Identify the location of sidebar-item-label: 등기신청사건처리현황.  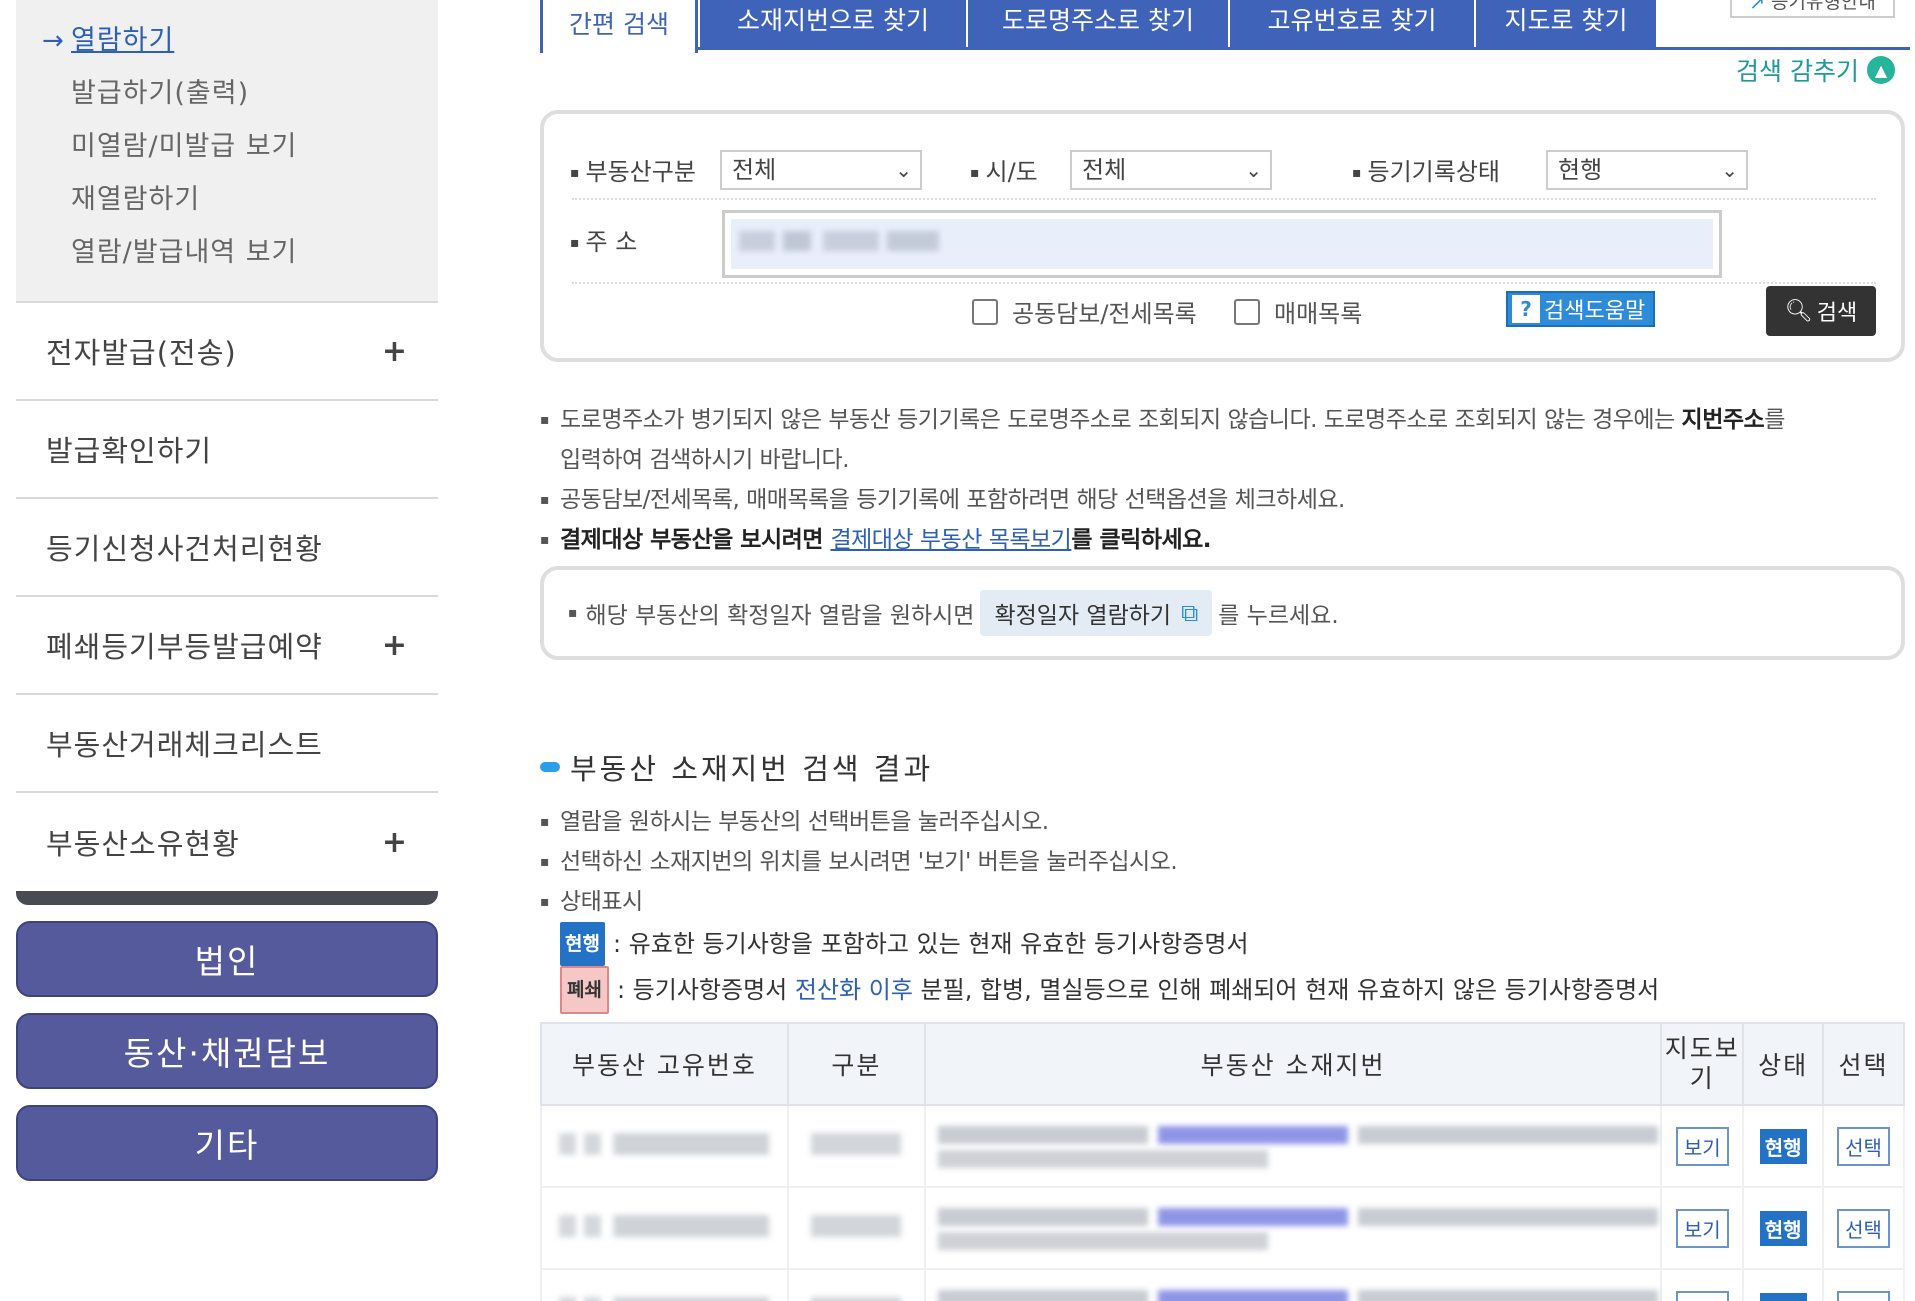
(184, 549).